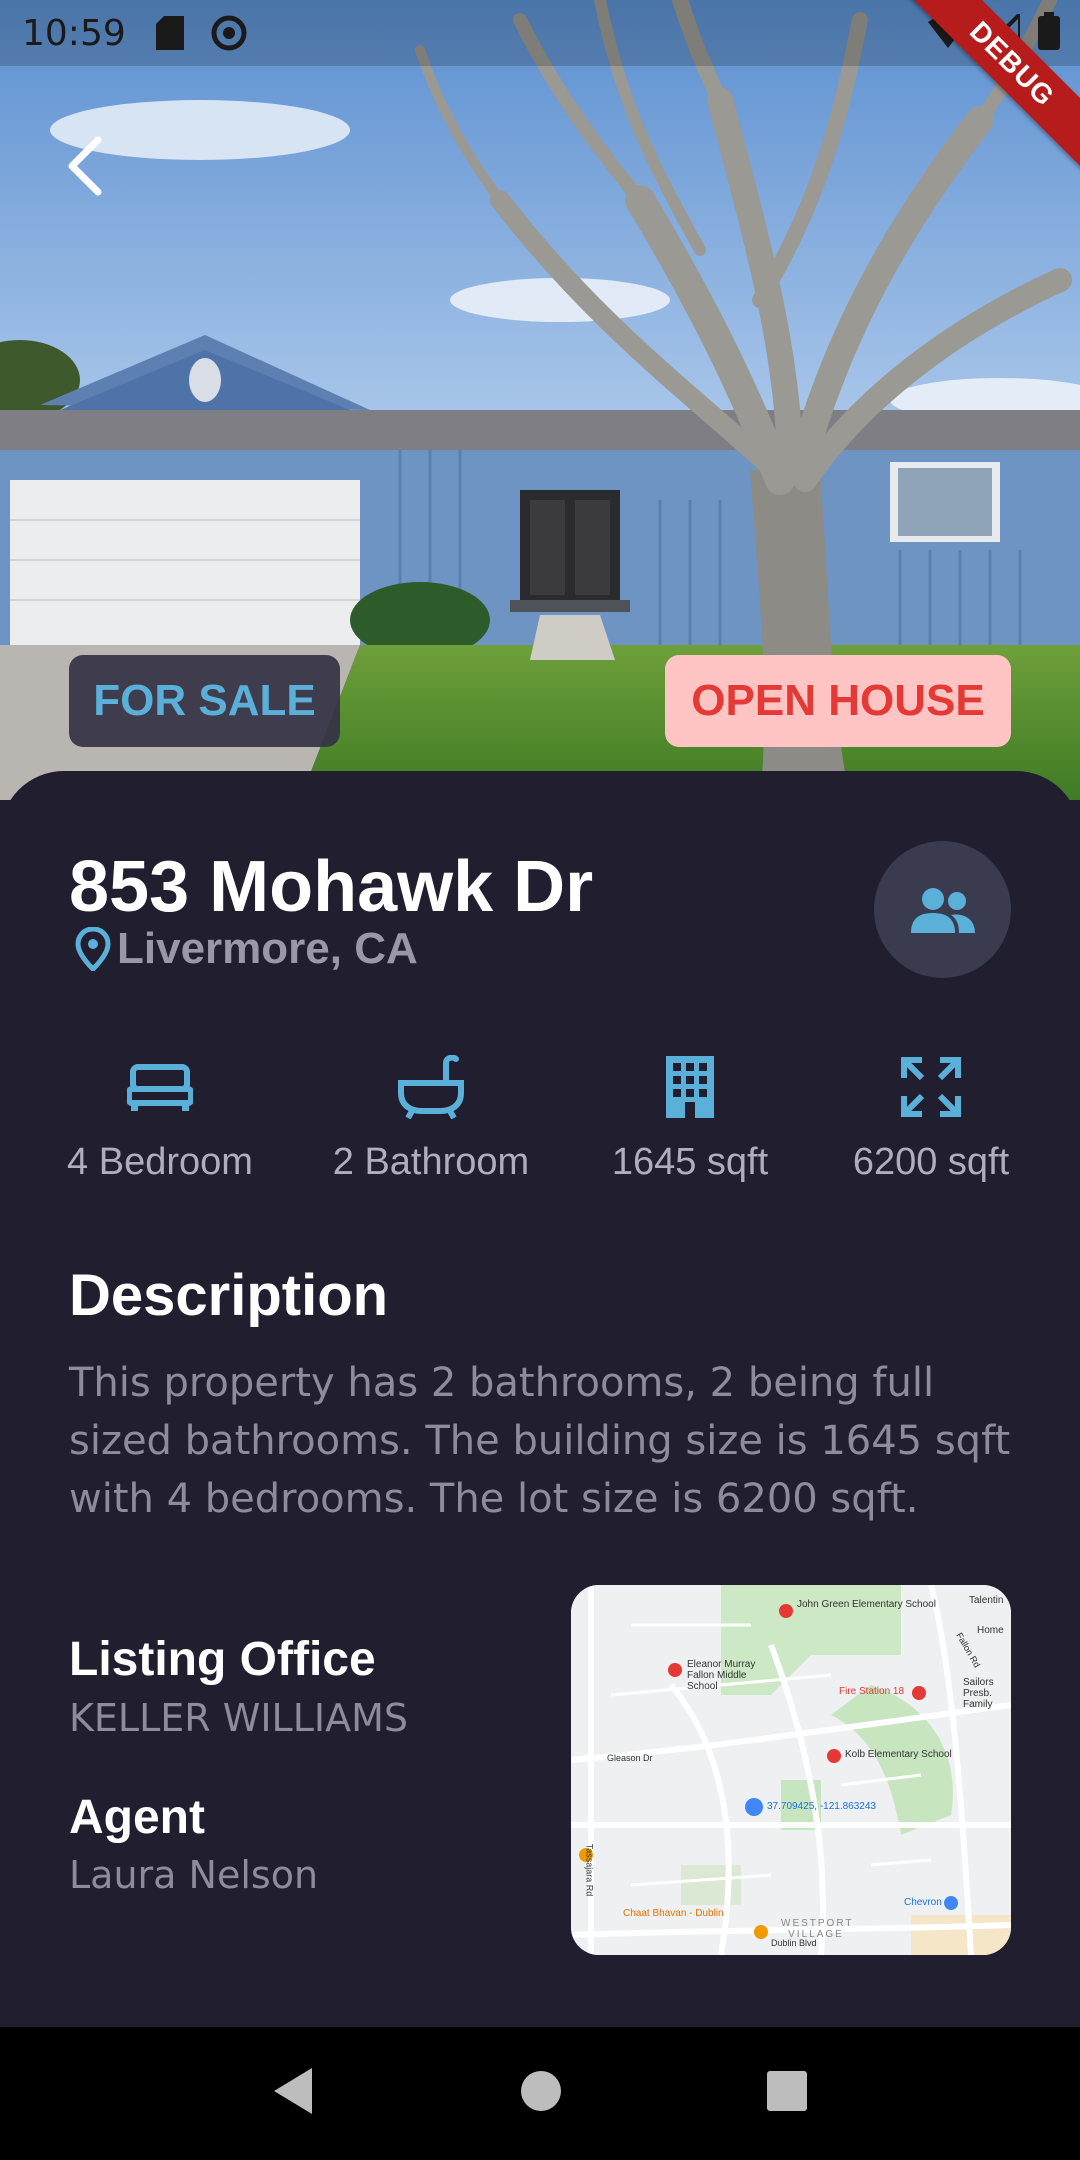 The height and width of the screenshot is (2160, 1080). Describe the element at coordinates (1049, 35) in the screenshot. I see `battery-icon` at that location.